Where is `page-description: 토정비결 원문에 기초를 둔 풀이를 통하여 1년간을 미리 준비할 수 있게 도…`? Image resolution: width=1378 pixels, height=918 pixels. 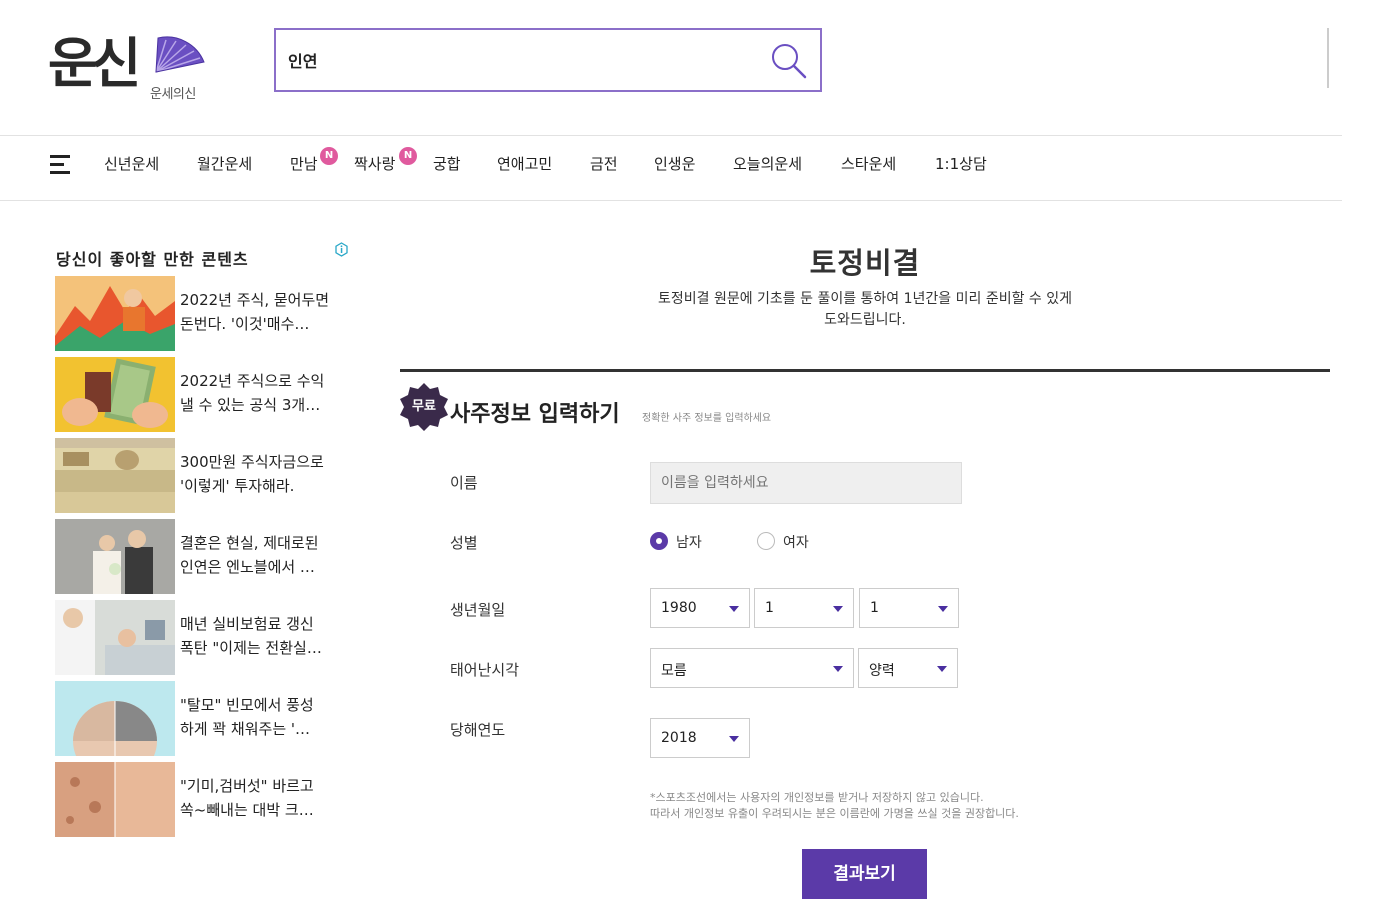
page-description: 토정비결 원문에 기초를 둔 풀이를 통하여 1년간을 미리 준비할 수 있게 도… is located at coordinates (865, 309).